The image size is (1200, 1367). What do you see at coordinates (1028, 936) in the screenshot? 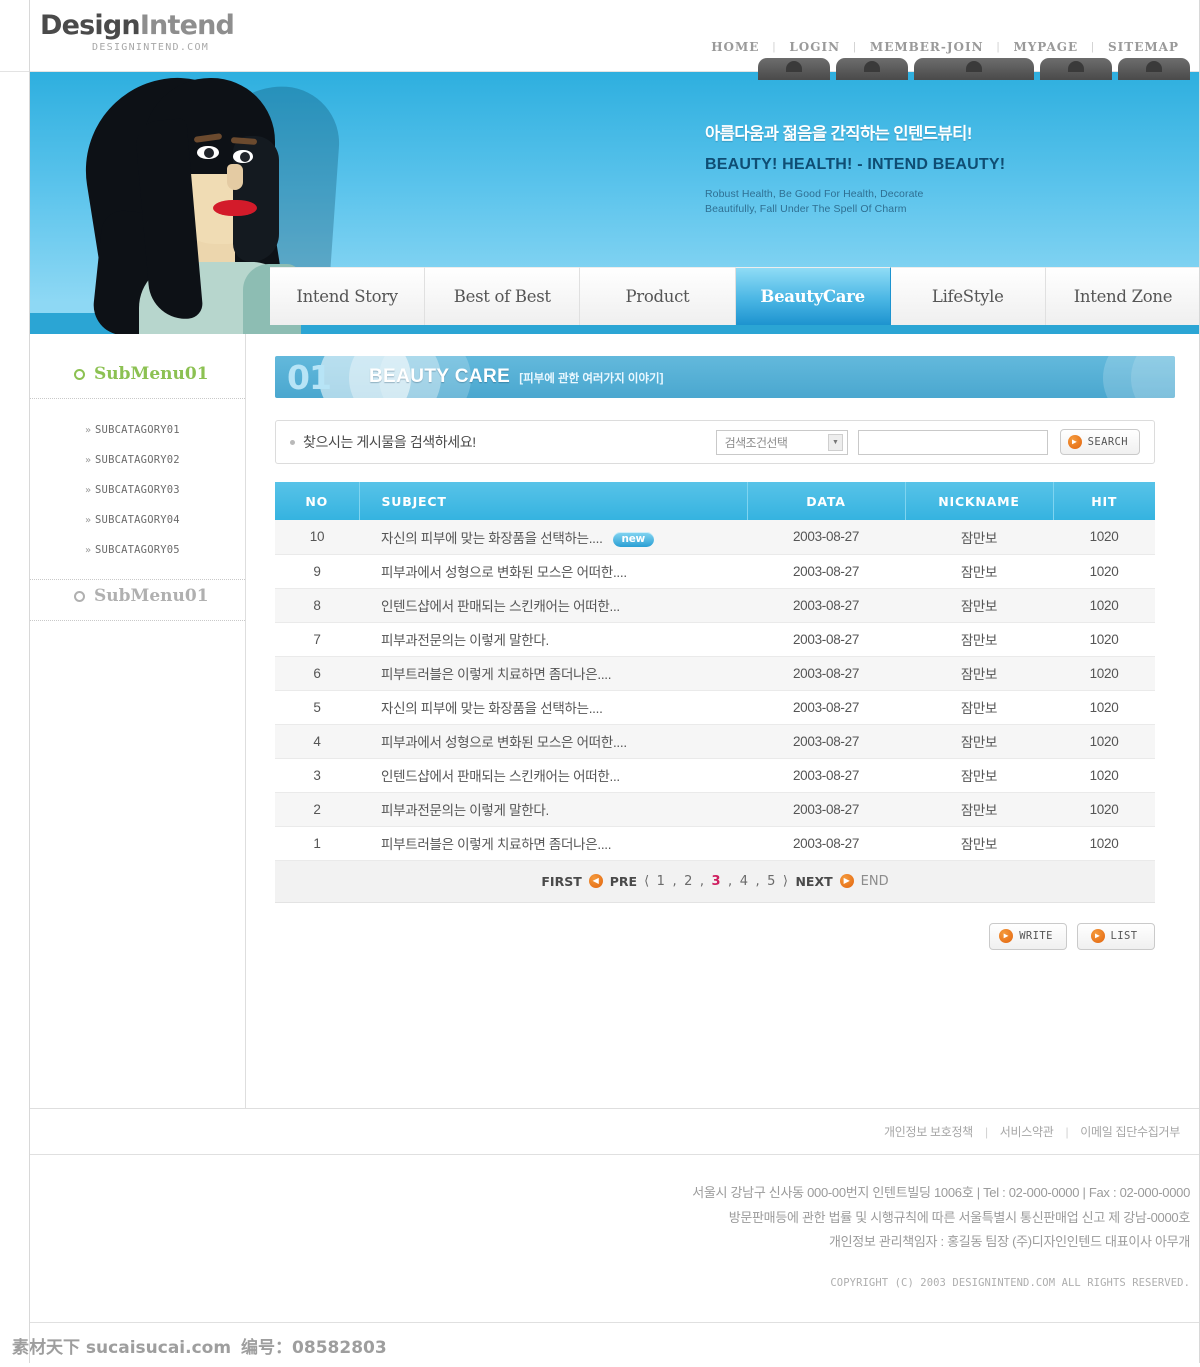
I see `write-button: ▶ WRITE` at bounding box center [1028, 936].